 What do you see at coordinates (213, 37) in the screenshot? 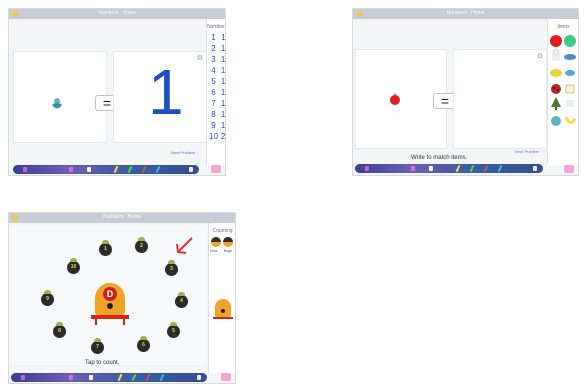
I see `number-item: 1` at bounding box center [213, 37].